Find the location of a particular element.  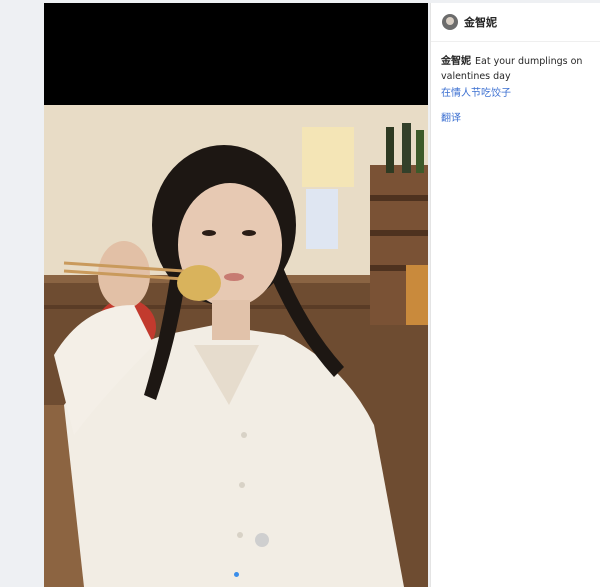

caption-author: 金智妮 is located at coordinates (456, 61).